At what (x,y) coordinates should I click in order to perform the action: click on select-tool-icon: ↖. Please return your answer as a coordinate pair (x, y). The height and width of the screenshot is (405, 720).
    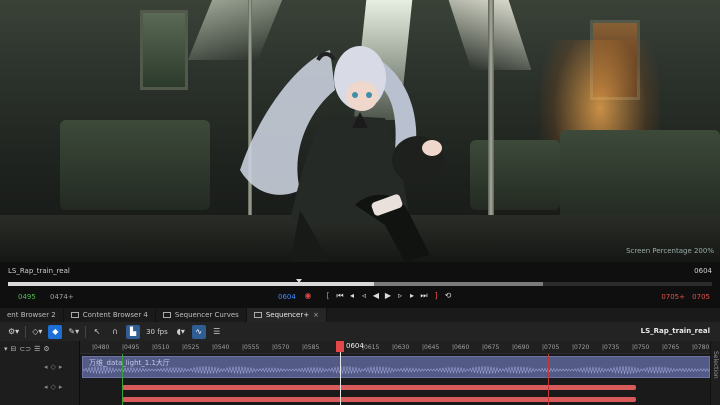
    Looking at the image, I should click on (97, 332).